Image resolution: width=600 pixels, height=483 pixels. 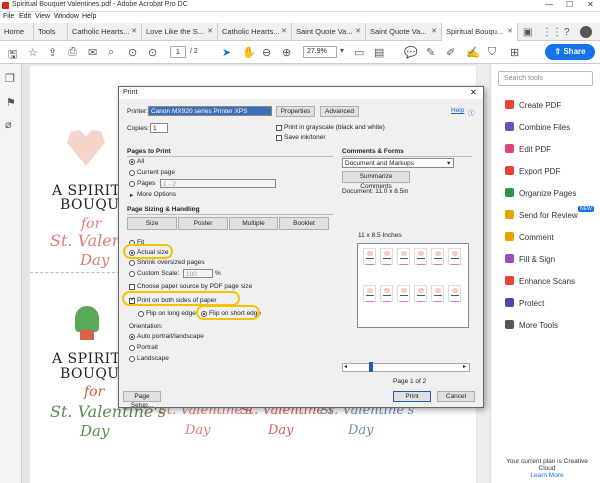 What do you see at coordinates (471, 112) in the screenshot?
I see `help-icon: ⓘ` at bounding box center [471, 112].